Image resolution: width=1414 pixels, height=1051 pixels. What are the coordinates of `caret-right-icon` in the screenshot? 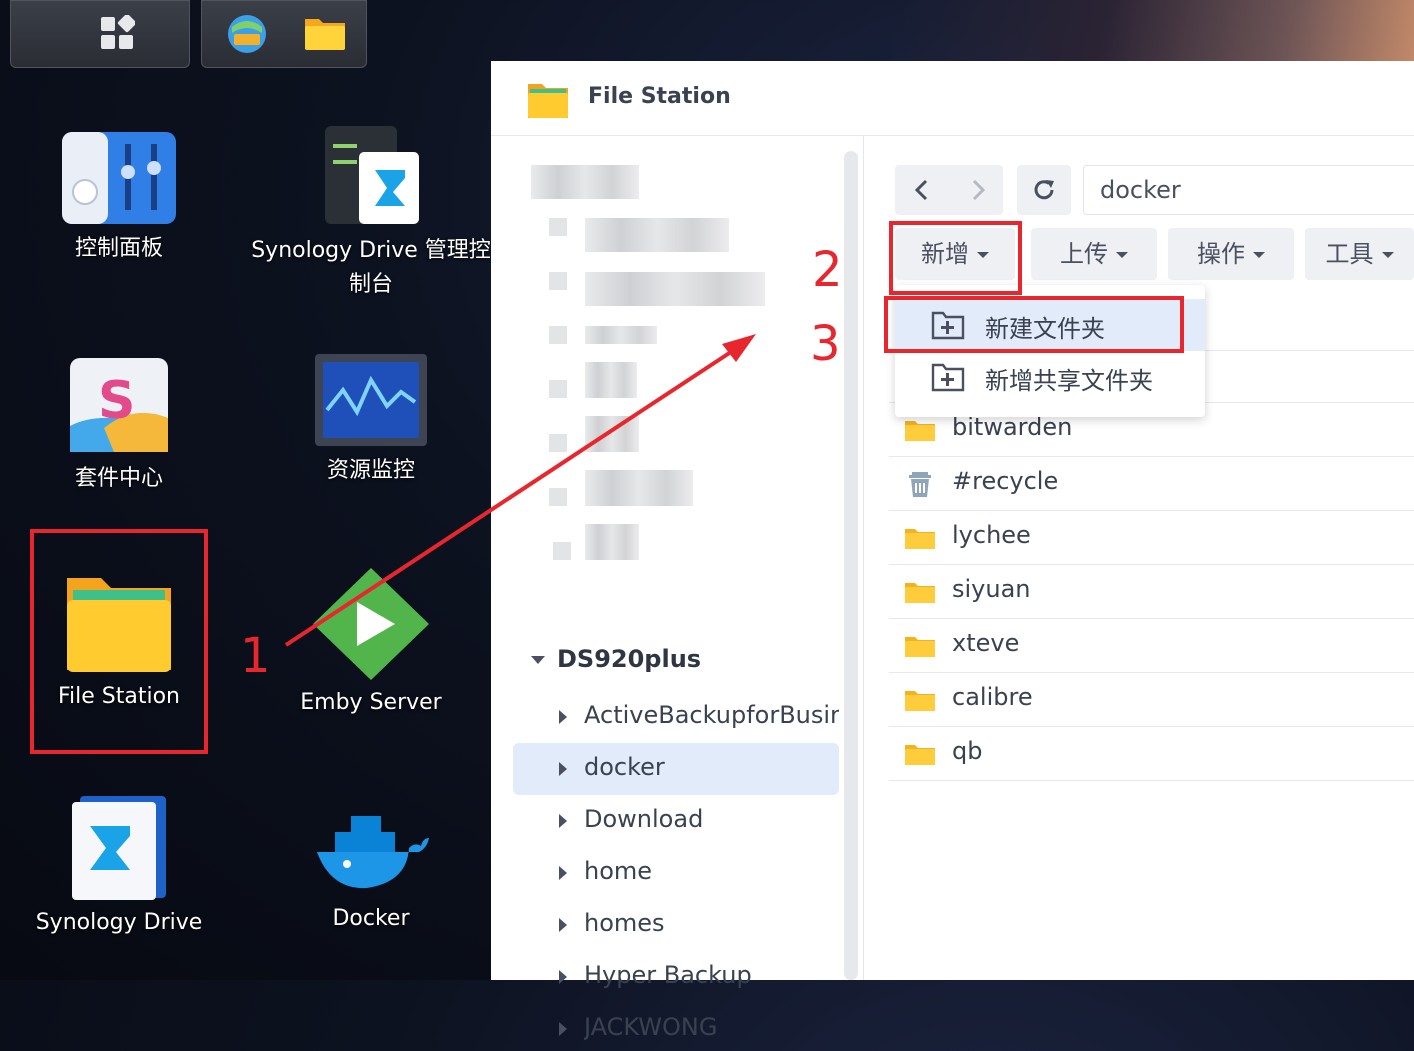 It's located at (563, 1029).